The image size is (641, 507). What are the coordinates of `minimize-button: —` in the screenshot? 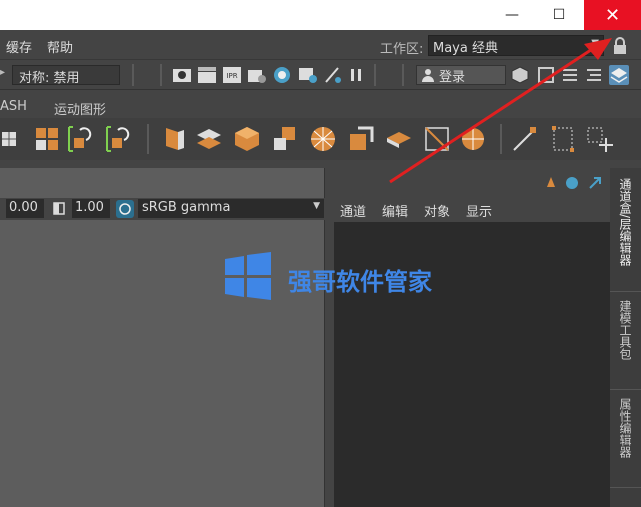 It's located at (512, 15).